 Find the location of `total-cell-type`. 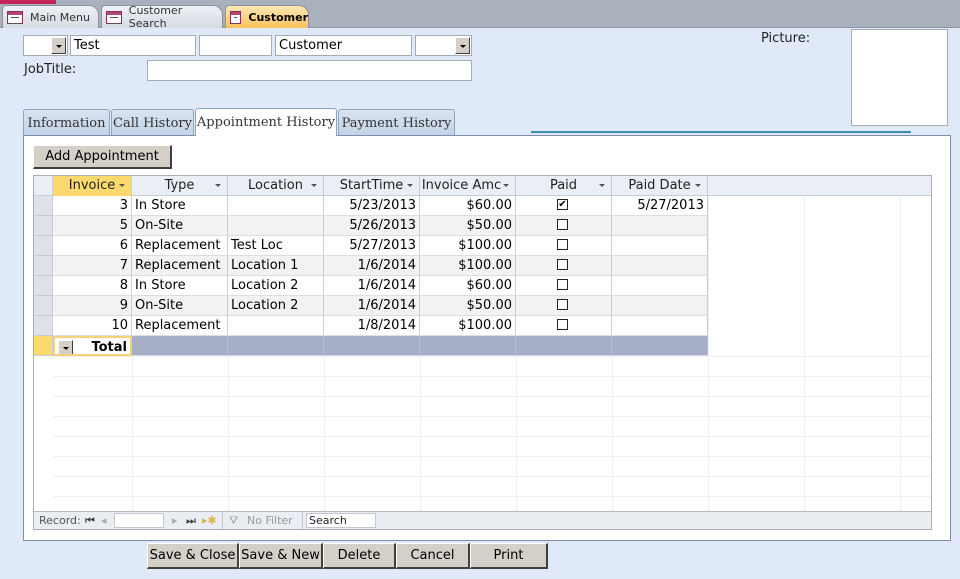

total-cell-type is located at coordinates (180, 346).